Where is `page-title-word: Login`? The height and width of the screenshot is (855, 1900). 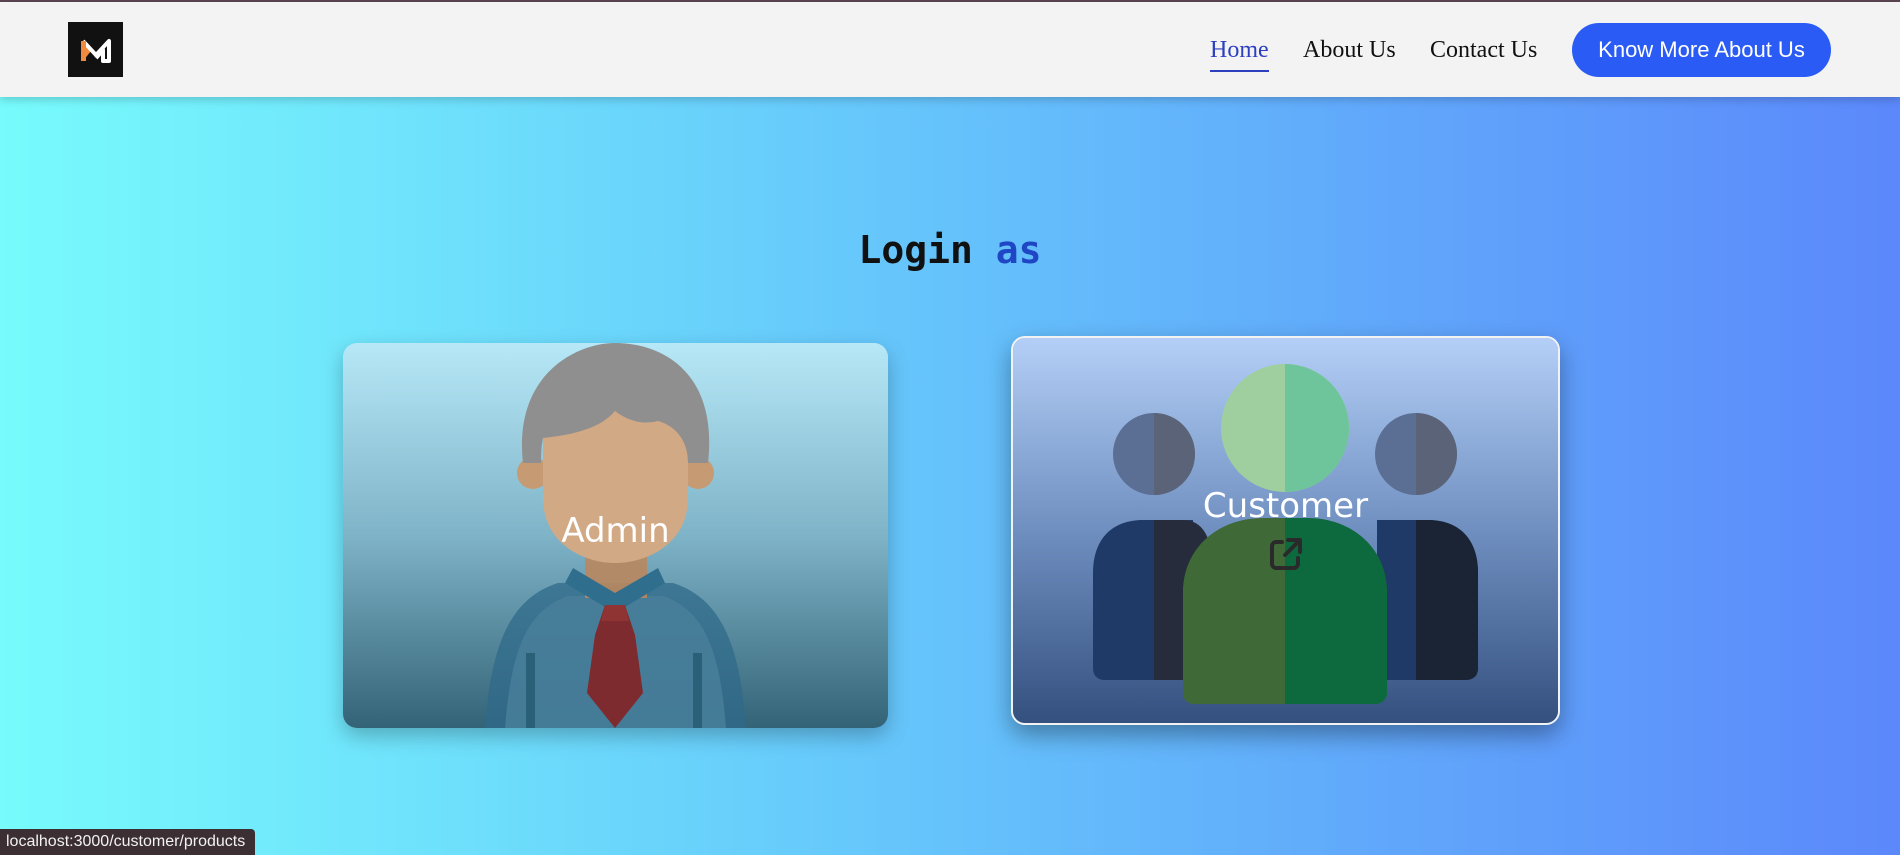 page-title-word: Login is located at coordinates (915, 250).